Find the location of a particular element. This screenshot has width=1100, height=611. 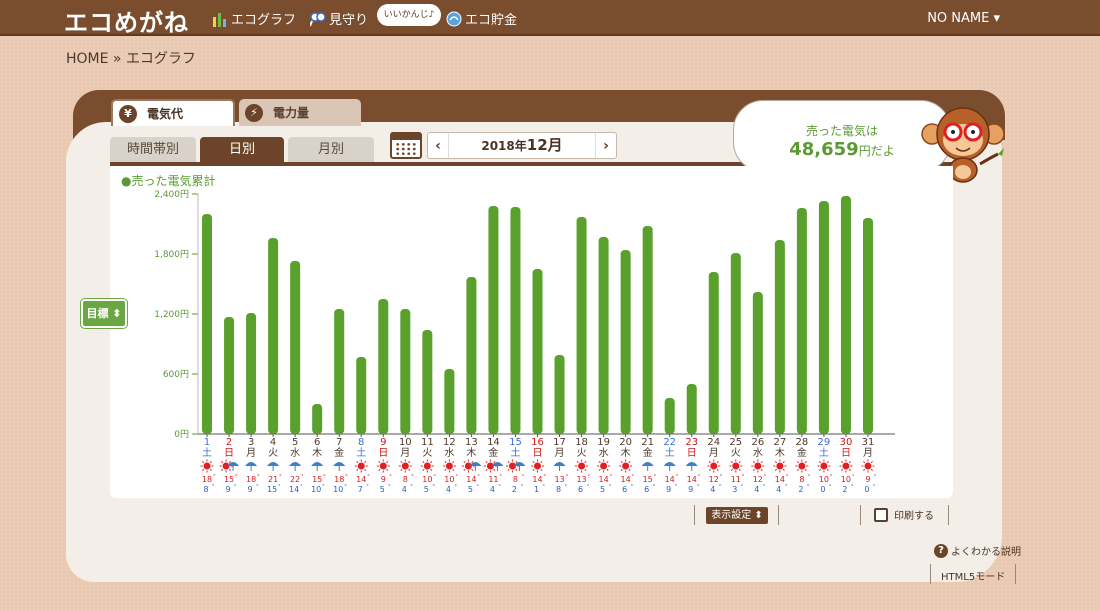

x-tick-weekday: 水 is located at coordinates (758, 453).